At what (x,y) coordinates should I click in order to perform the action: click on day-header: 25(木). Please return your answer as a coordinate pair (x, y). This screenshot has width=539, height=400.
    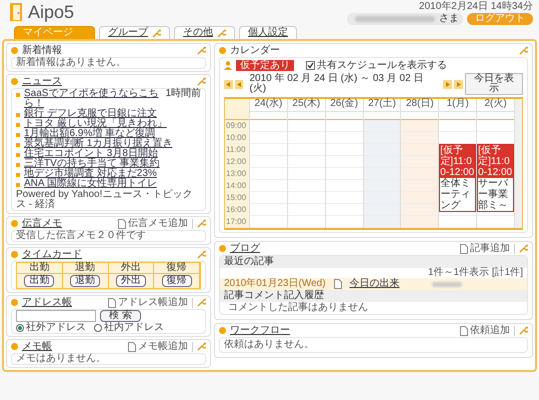
    Looking at the image, I should click on (306, 105).